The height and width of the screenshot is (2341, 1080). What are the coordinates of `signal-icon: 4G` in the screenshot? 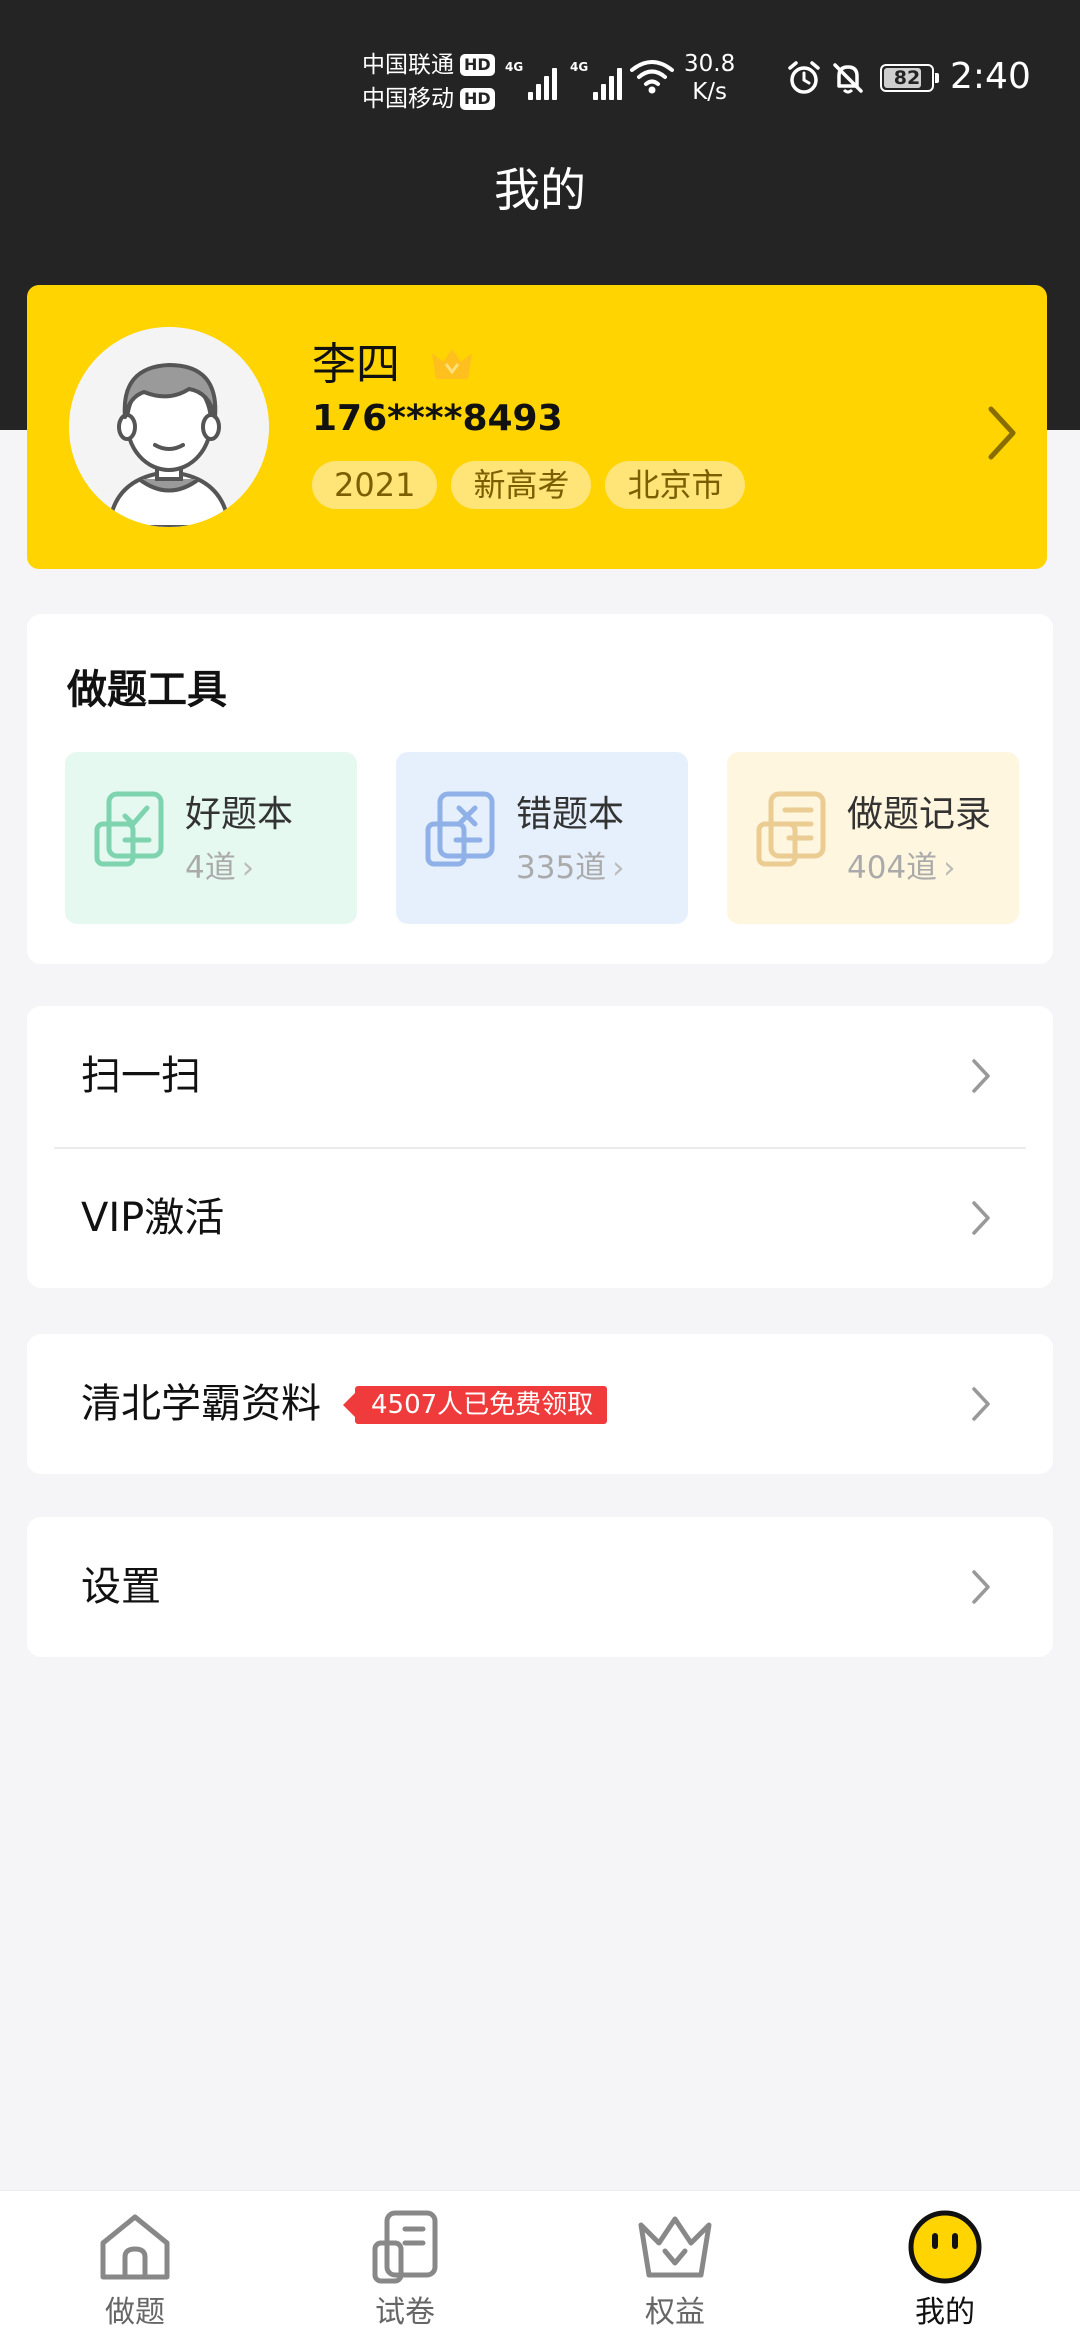 It's located at (531, 80).